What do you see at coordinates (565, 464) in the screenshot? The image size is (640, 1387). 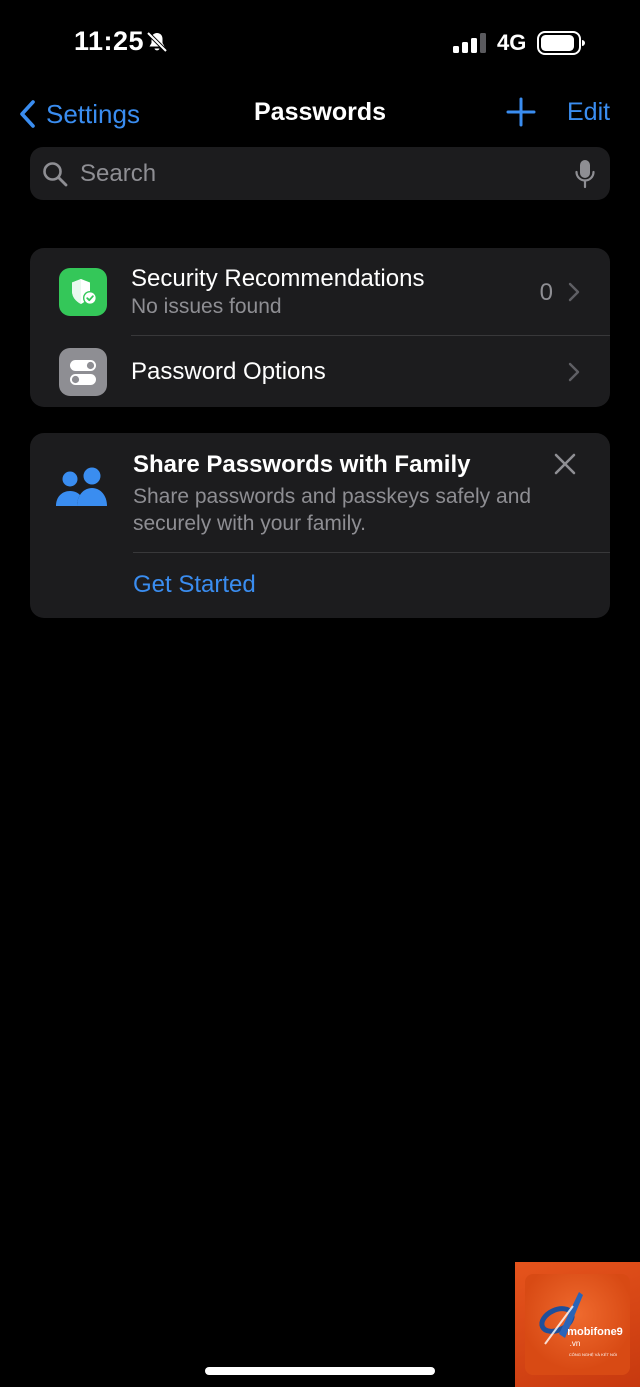 I see `close-icon` at bounding box center [565, 464].